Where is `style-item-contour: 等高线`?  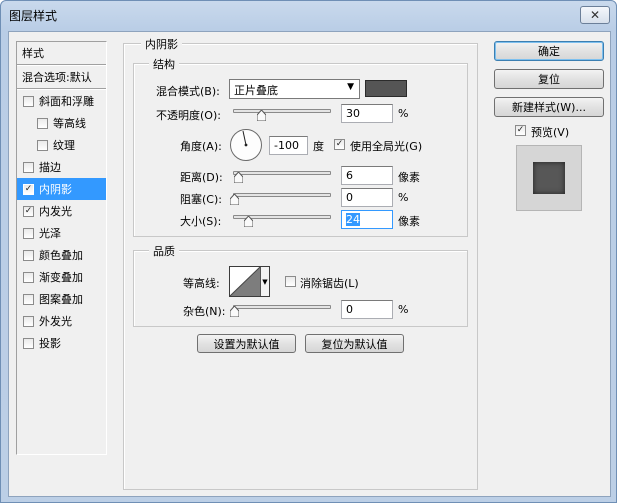 style-item-contour: 等高线 is located at coordinates (61, 123).